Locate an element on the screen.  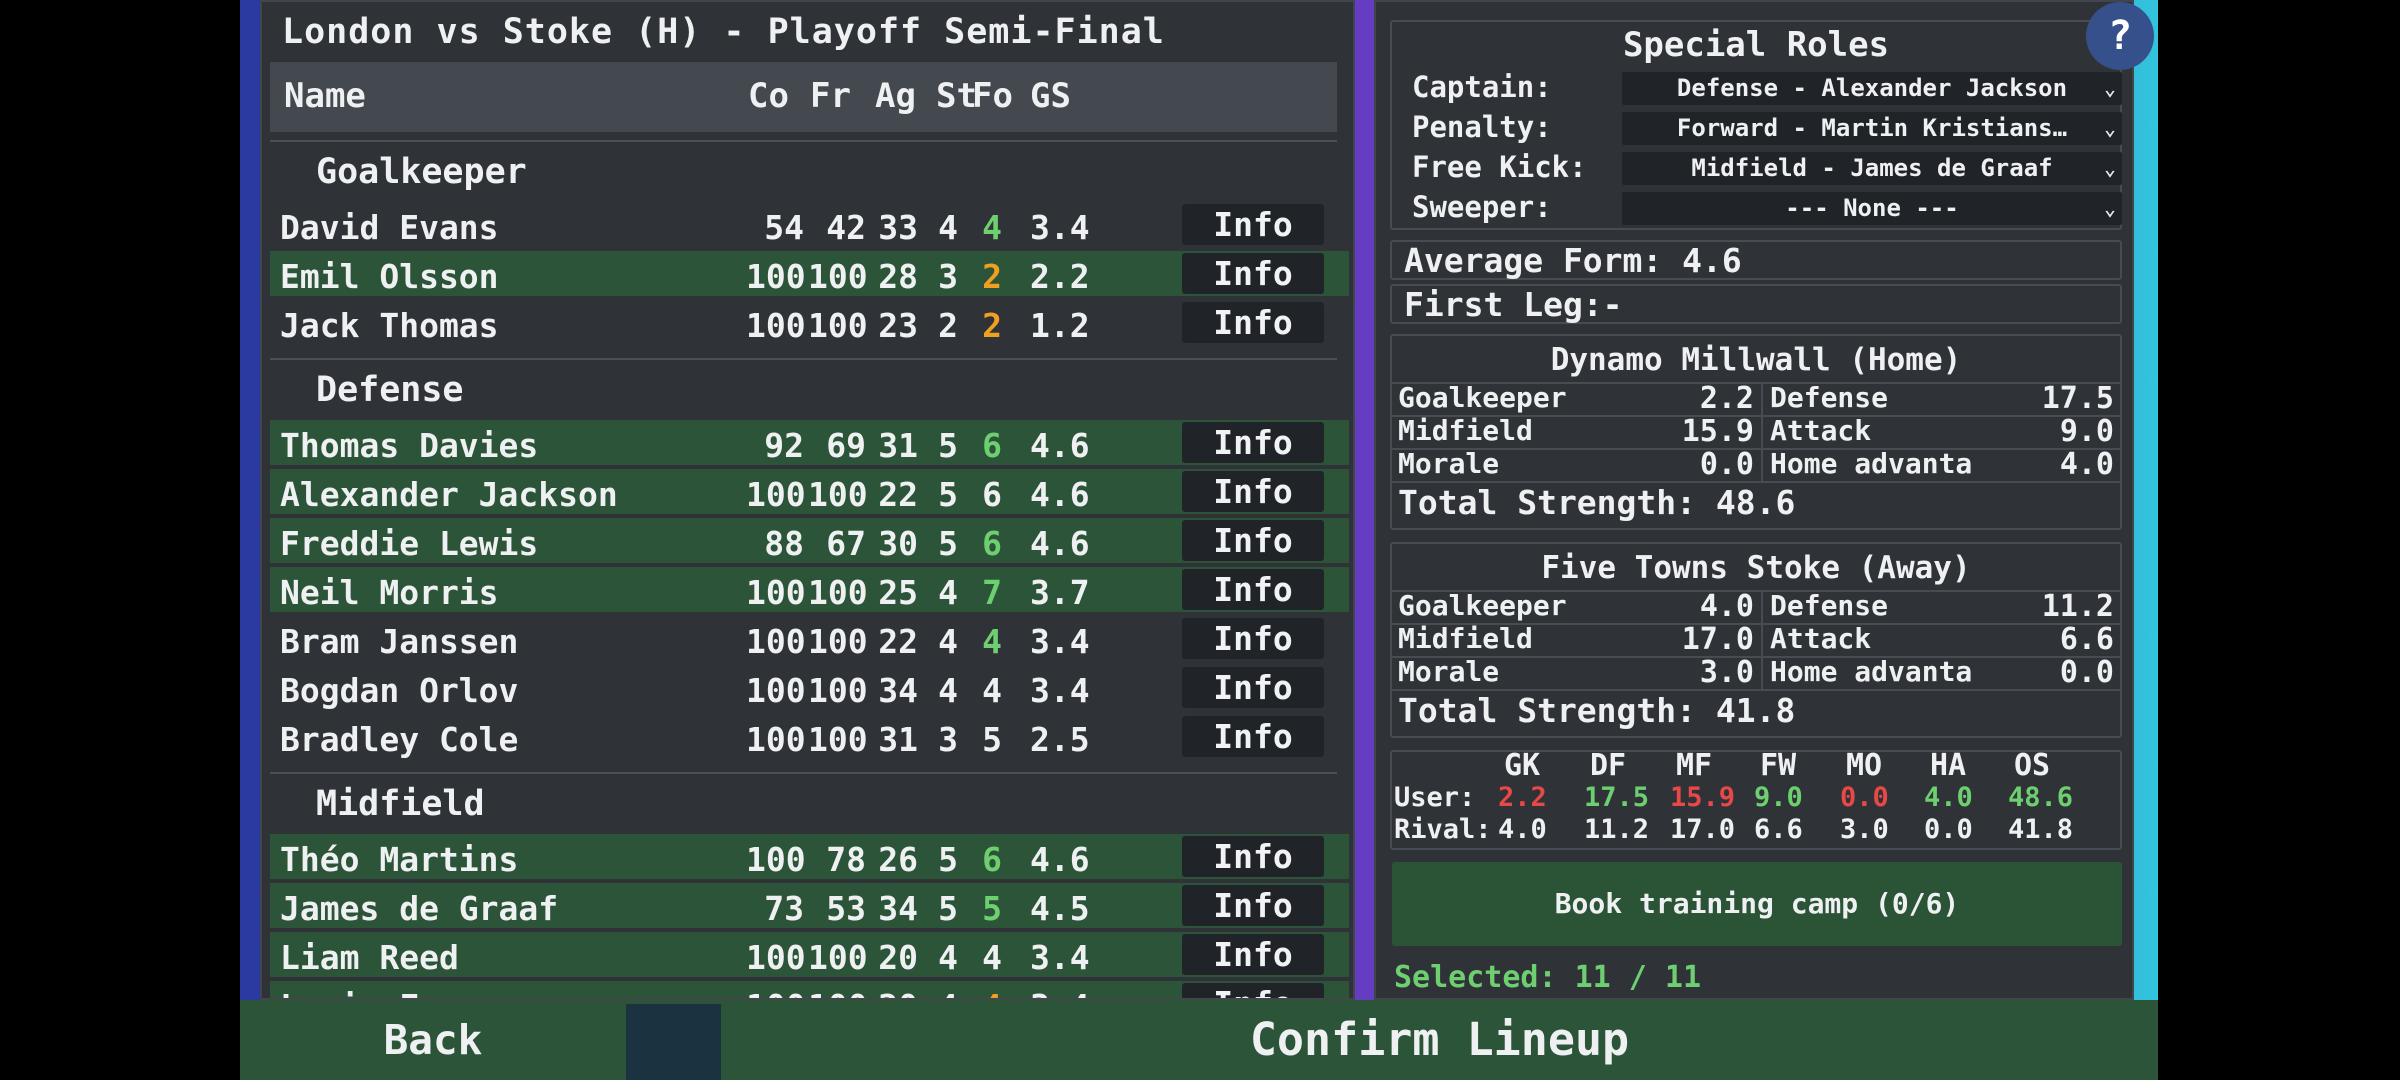
help-button: ? is located at coordinates (2120, 36).